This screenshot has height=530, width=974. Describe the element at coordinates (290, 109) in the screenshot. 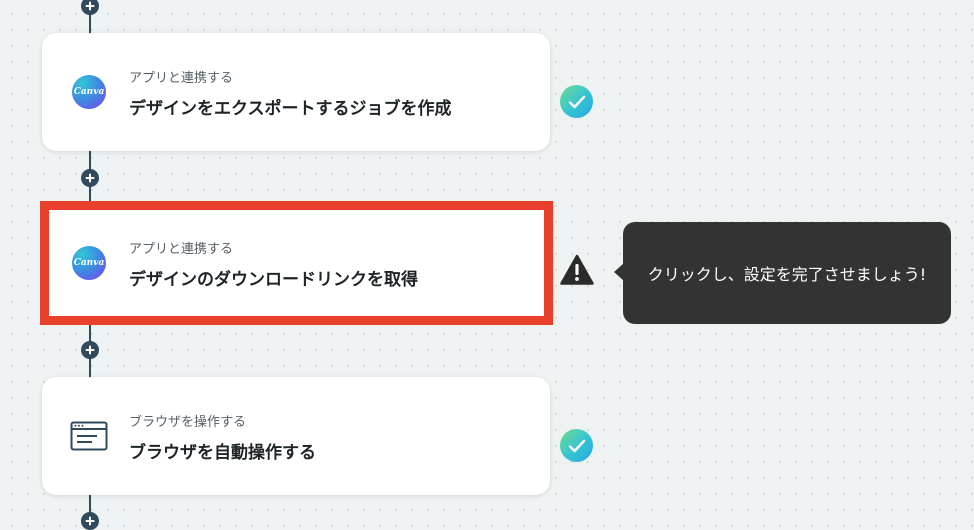

I see `step-title: デザインをエクスポートするジョブを作成` at that location.